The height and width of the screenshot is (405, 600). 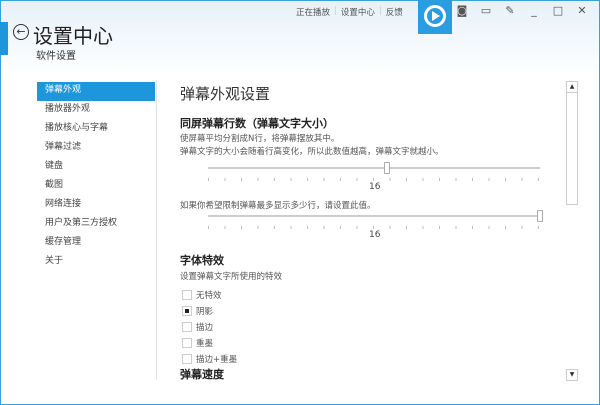 What do you see at coordinates (387, 168) in the screenshot?
I see `lines-slider-thumb` at bounding box center [387, 168].